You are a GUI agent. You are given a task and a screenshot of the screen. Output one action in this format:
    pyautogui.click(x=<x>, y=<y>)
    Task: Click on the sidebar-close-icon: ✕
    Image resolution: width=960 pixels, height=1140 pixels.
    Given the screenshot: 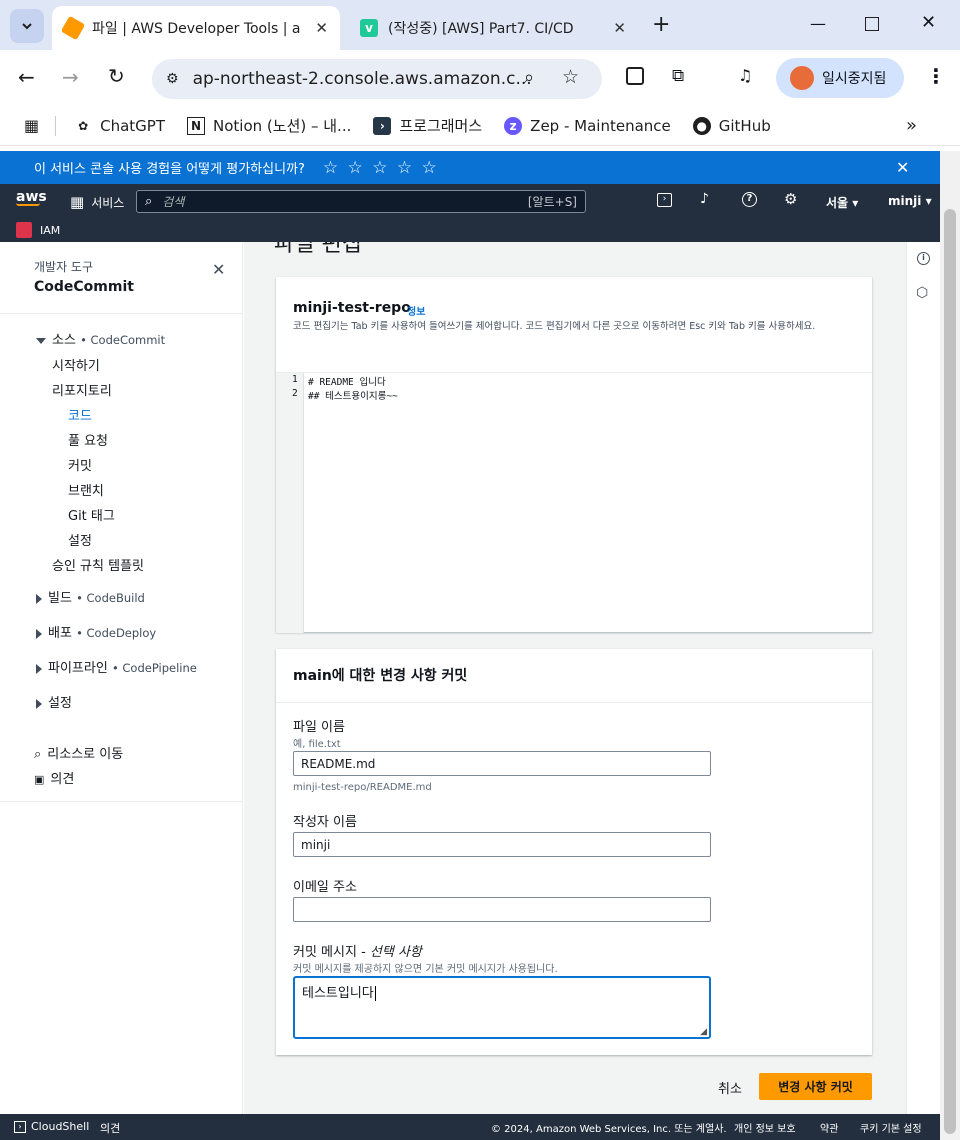 What is the action you would take?
    pyautogui.click(x=218, y=269)
    